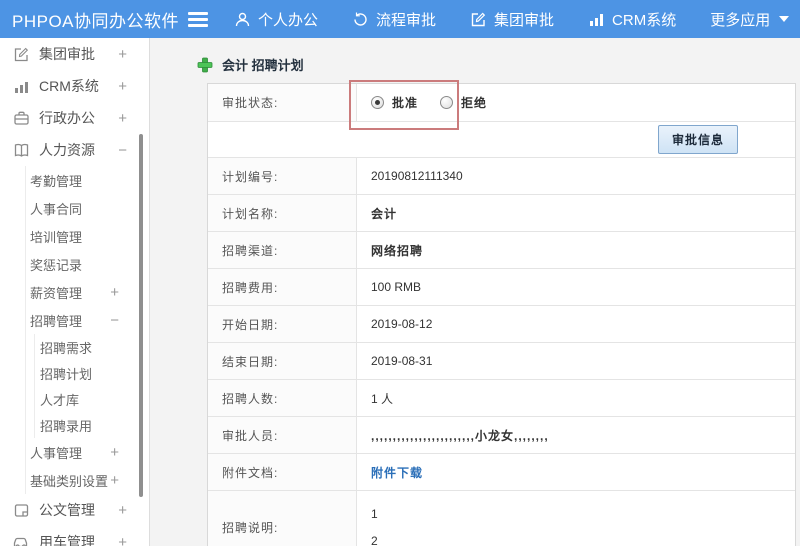 Image resolution: width=800 pixels, height=546 pixels. I want to click on table-row-button: 审批信息, so click(501, 140).